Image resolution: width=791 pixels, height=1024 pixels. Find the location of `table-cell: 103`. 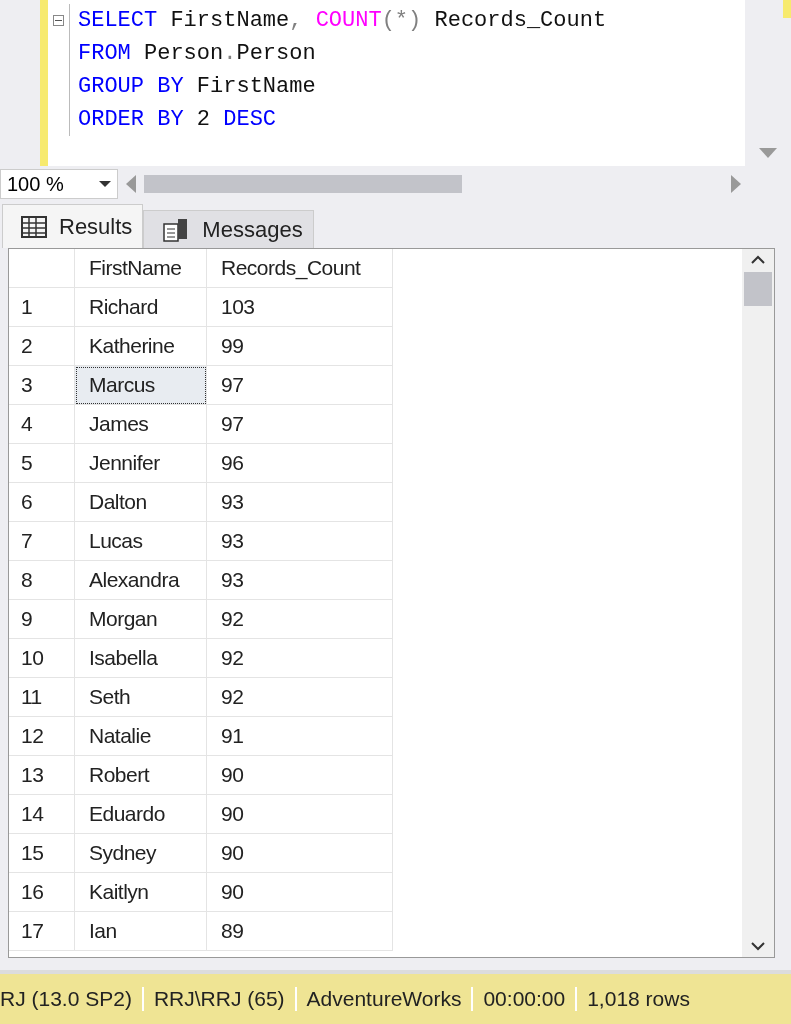

table-cell: 103 is located at coordinates (300, 307).